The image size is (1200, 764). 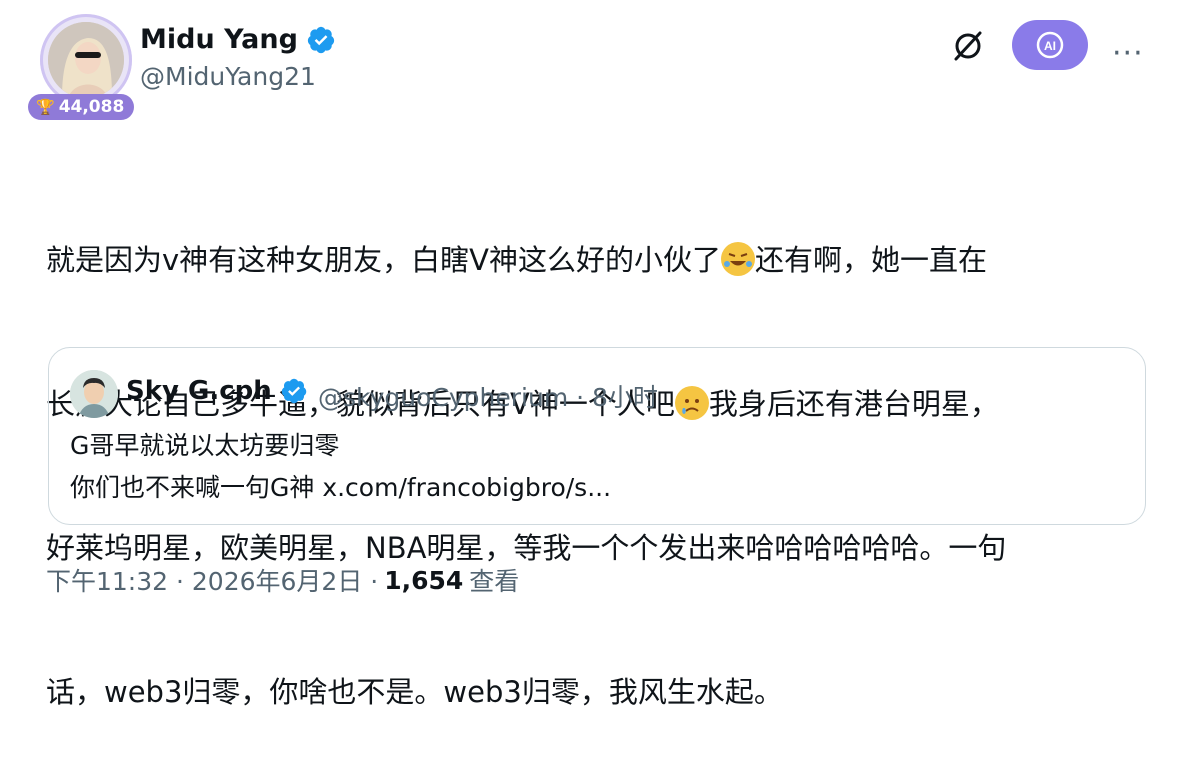 I want to click on ai-icon: AI, so click(x=1050, y=45).